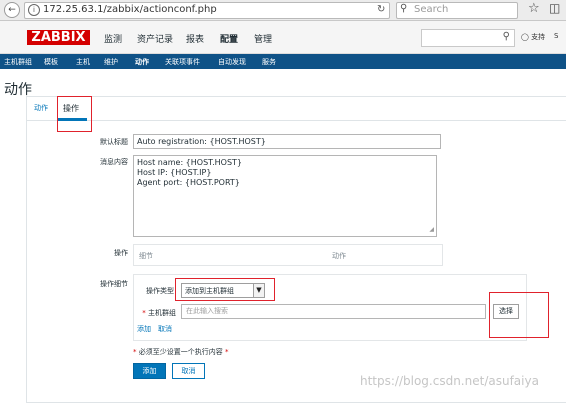  What do you see at coordinates (130, 9) in the screenshot?
I see `url-text: 172.25.63.1/zabbix/actionconf.php` at bounding box center [130, 9].